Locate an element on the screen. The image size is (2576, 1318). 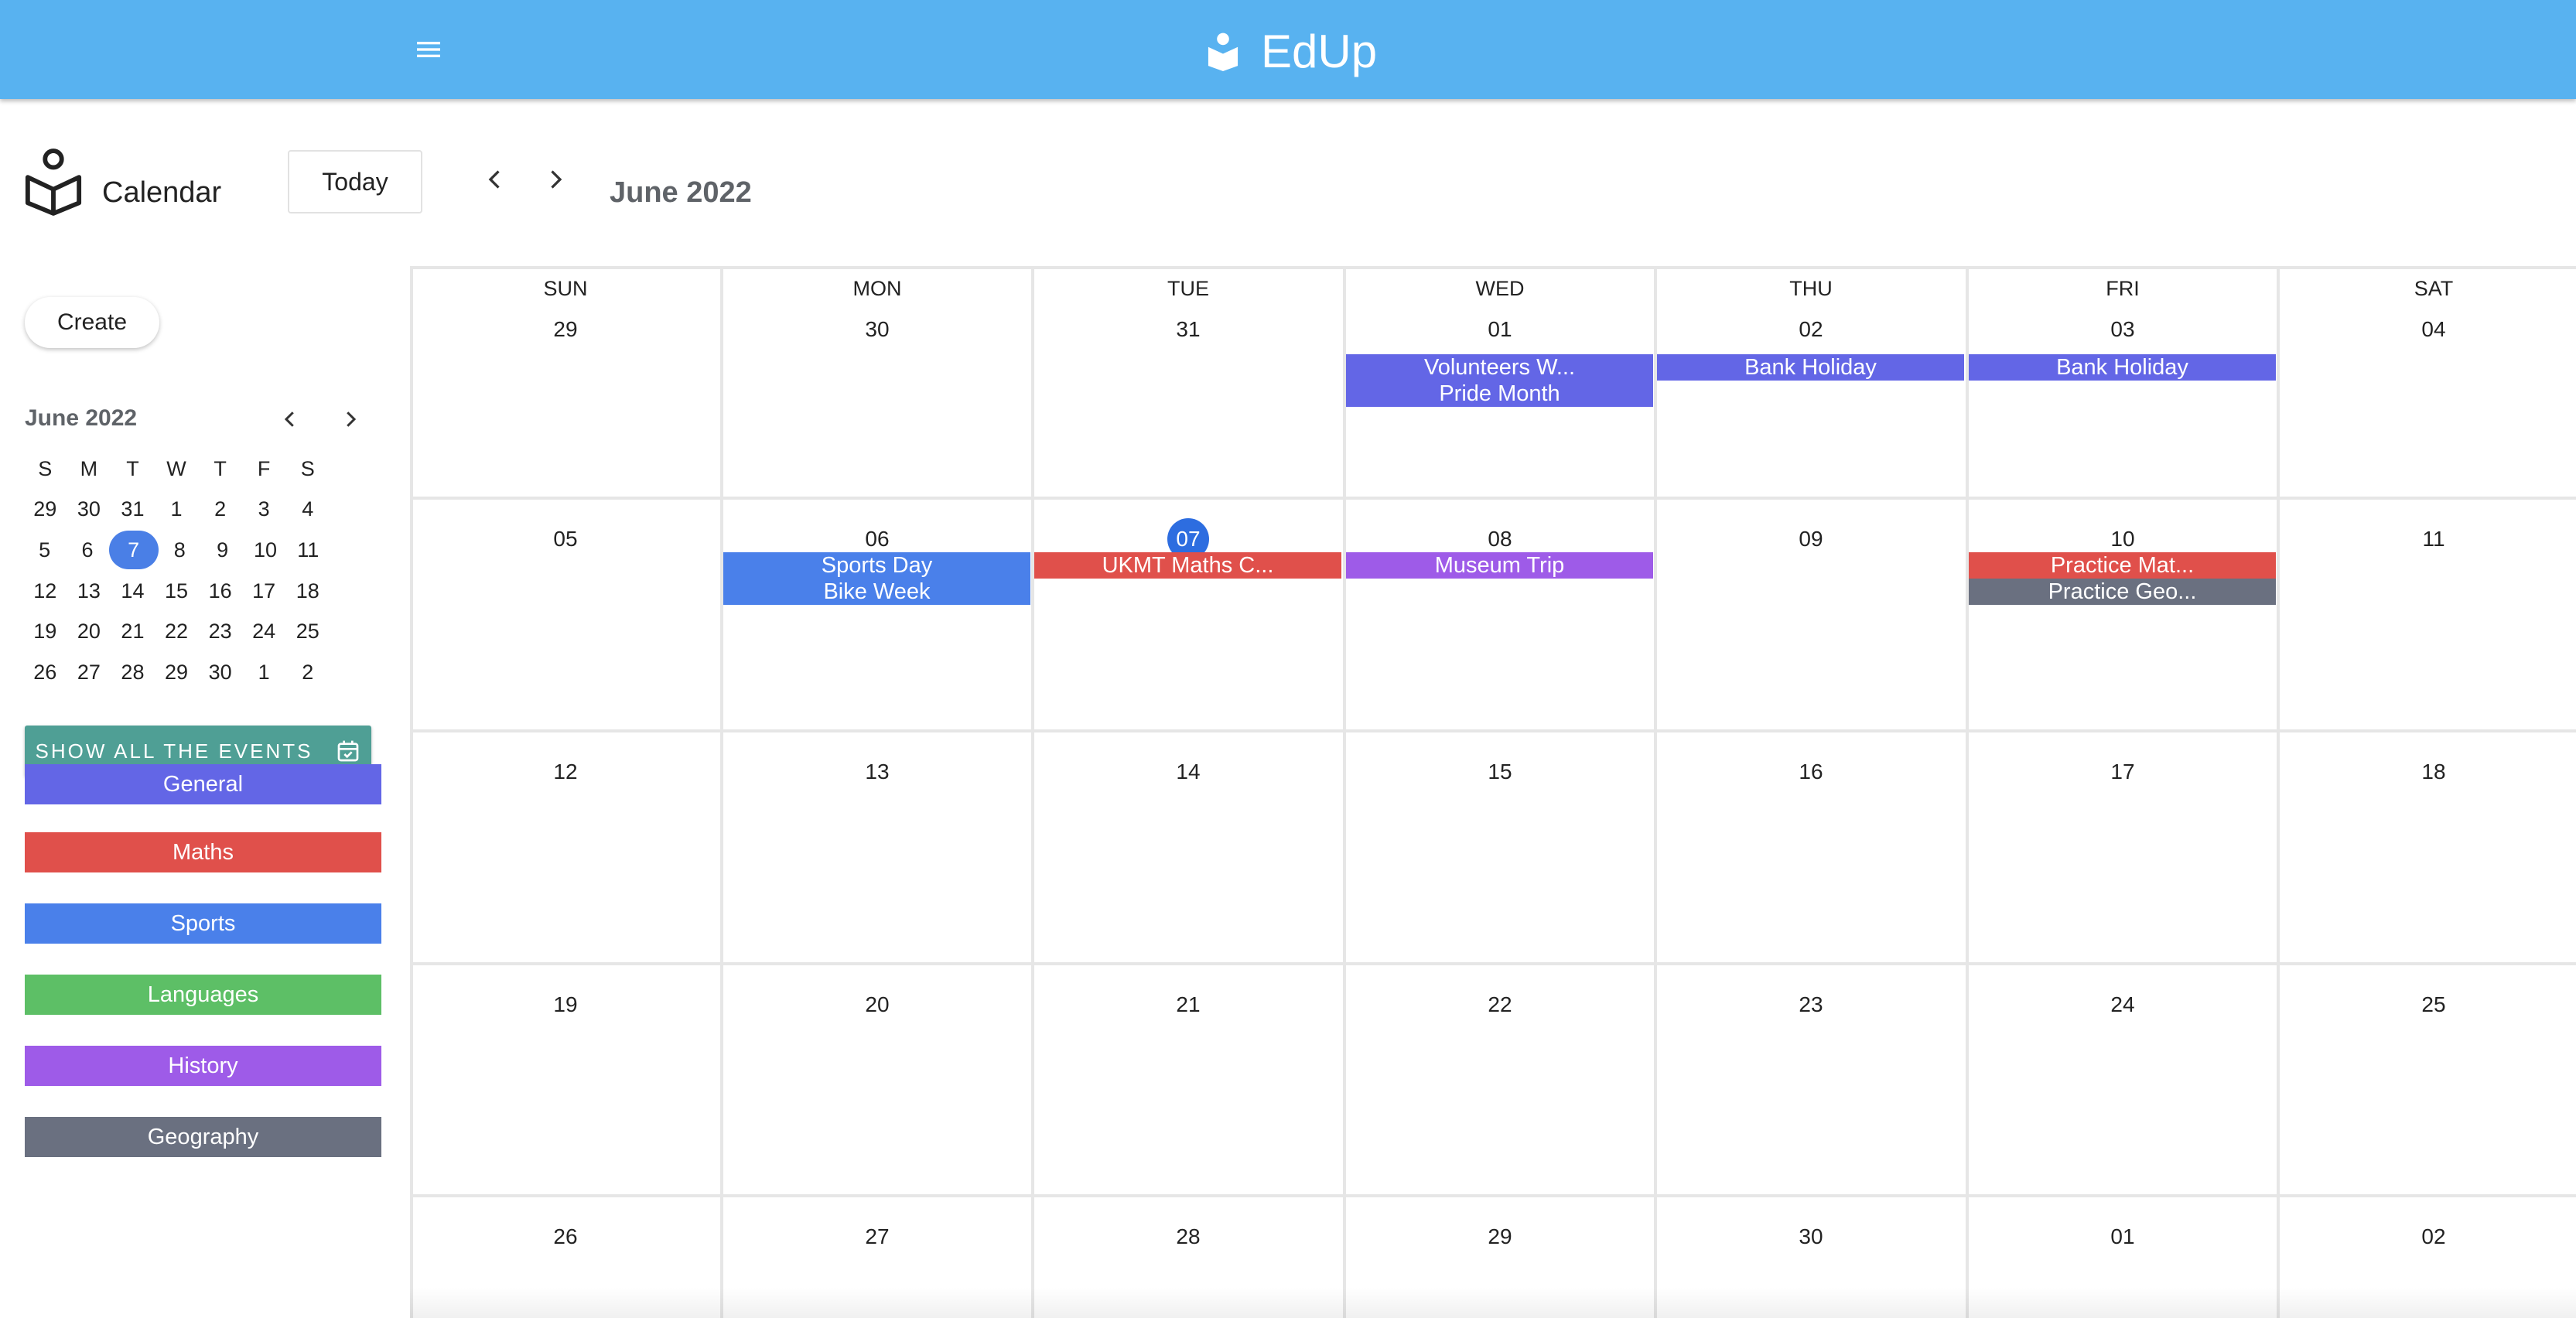
day-cell: 15 is located at coordinates (1499, 772).